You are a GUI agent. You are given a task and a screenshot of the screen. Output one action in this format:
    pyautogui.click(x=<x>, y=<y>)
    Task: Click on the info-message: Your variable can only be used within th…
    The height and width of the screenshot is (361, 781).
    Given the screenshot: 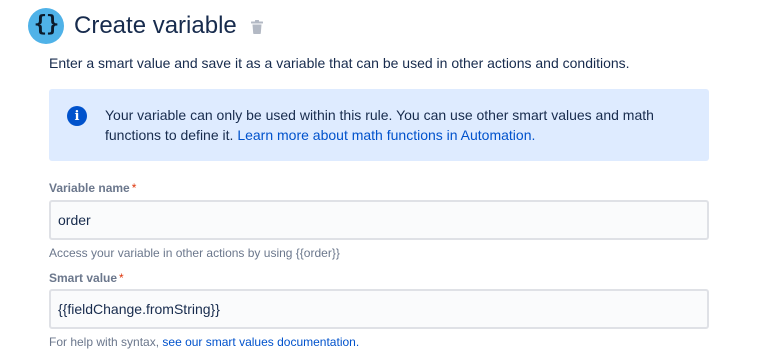 What is the action you would take?
    pyautogui.click(x=400, y=125)
    